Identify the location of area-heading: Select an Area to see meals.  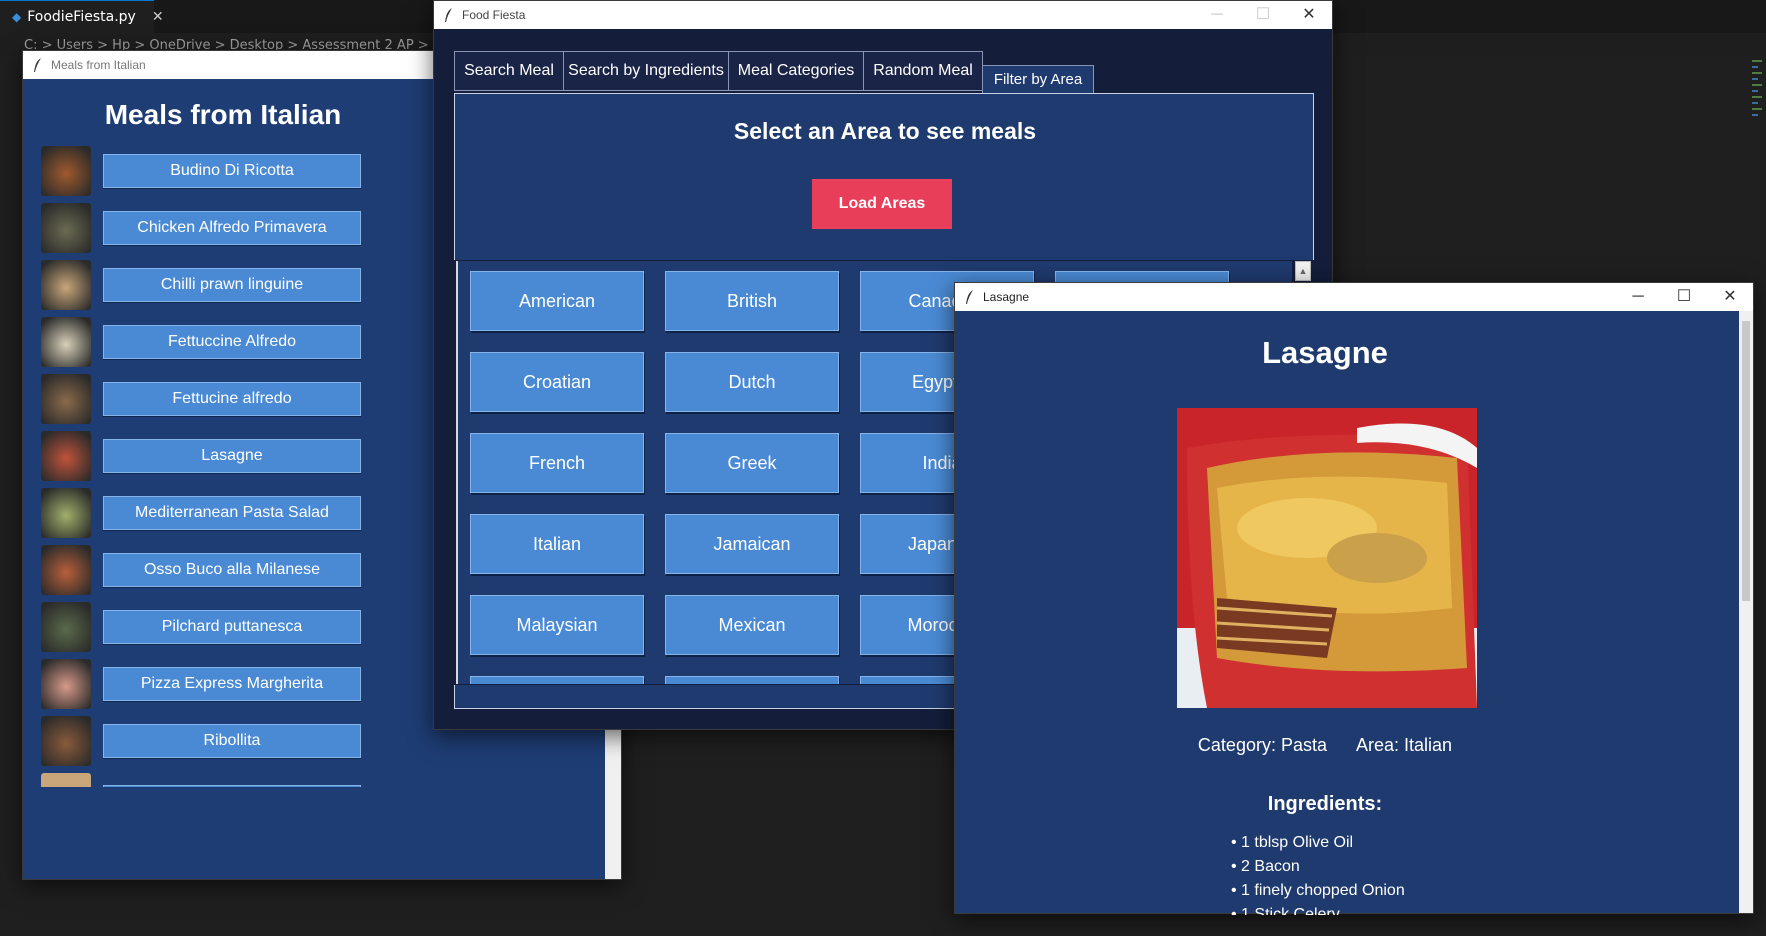
(885, 131).